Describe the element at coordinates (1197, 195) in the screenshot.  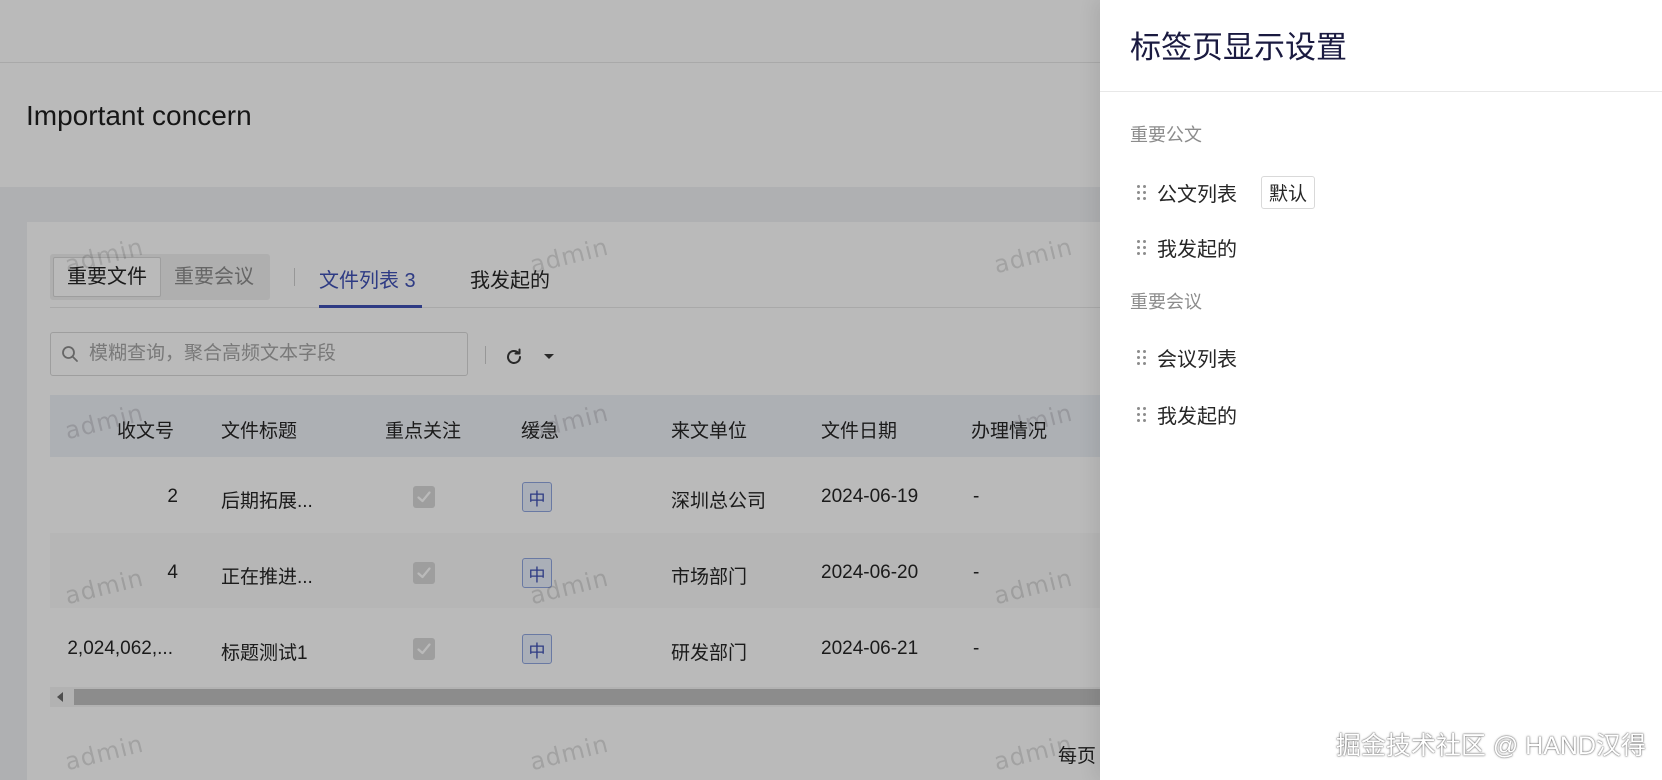
I see `drawer-item-label: 公文列表` at that location.